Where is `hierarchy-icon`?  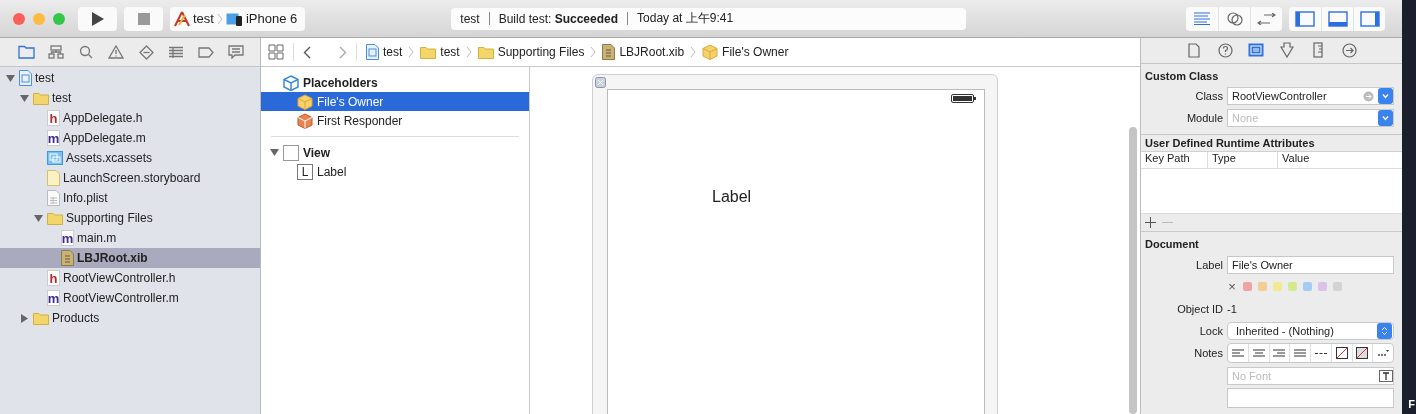 hierarchy-icon is located at coordinates (56, 52).